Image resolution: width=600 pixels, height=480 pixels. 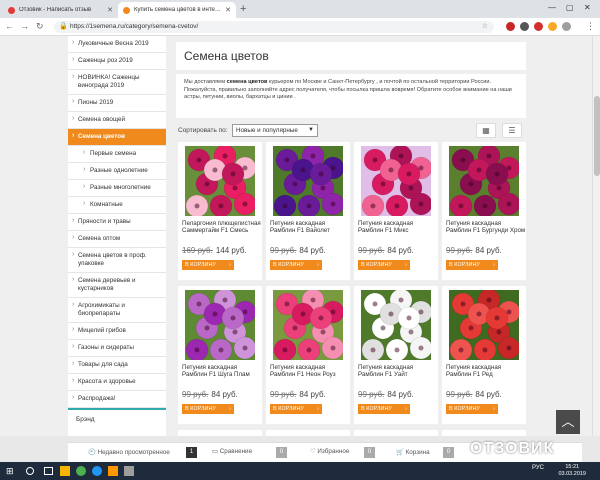 I want to click on grid-view-button: ▦, so click(x=486, y=130).